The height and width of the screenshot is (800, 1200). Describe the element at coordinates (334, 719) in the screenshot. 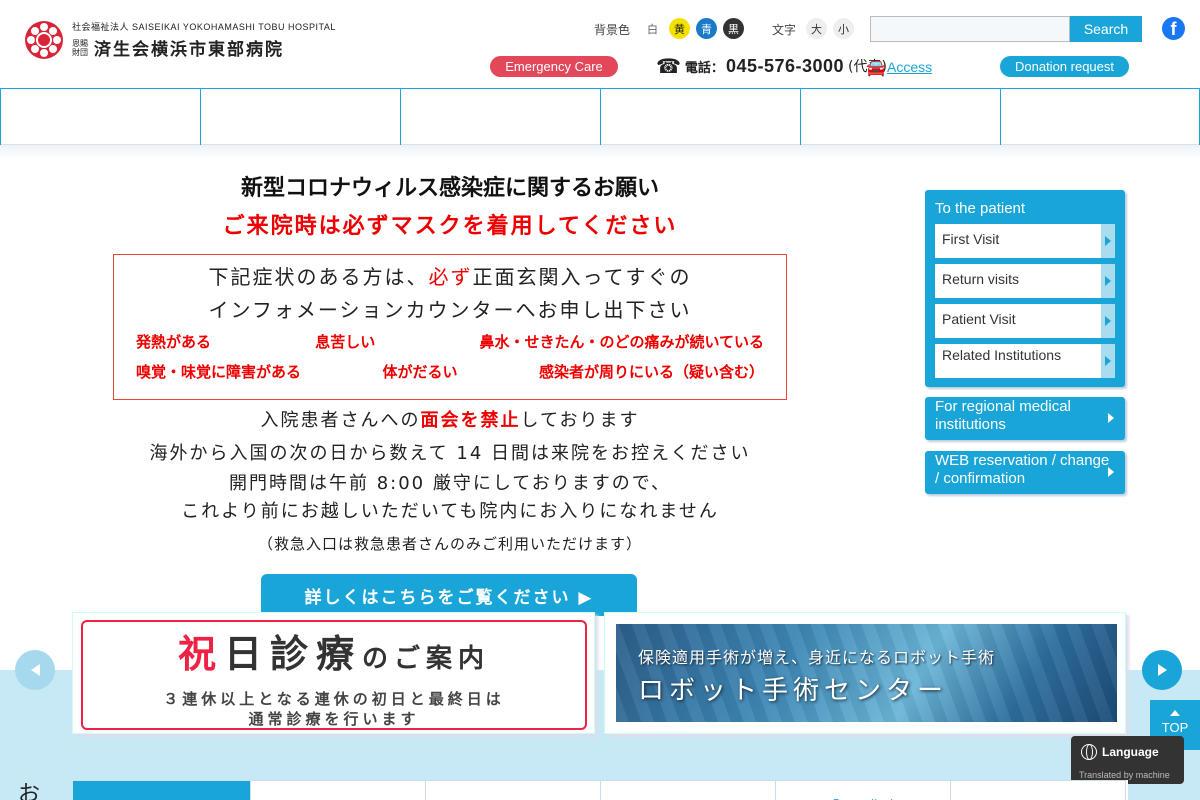

I see `holiday-sub-line2: 通常診療を行います` at that location.